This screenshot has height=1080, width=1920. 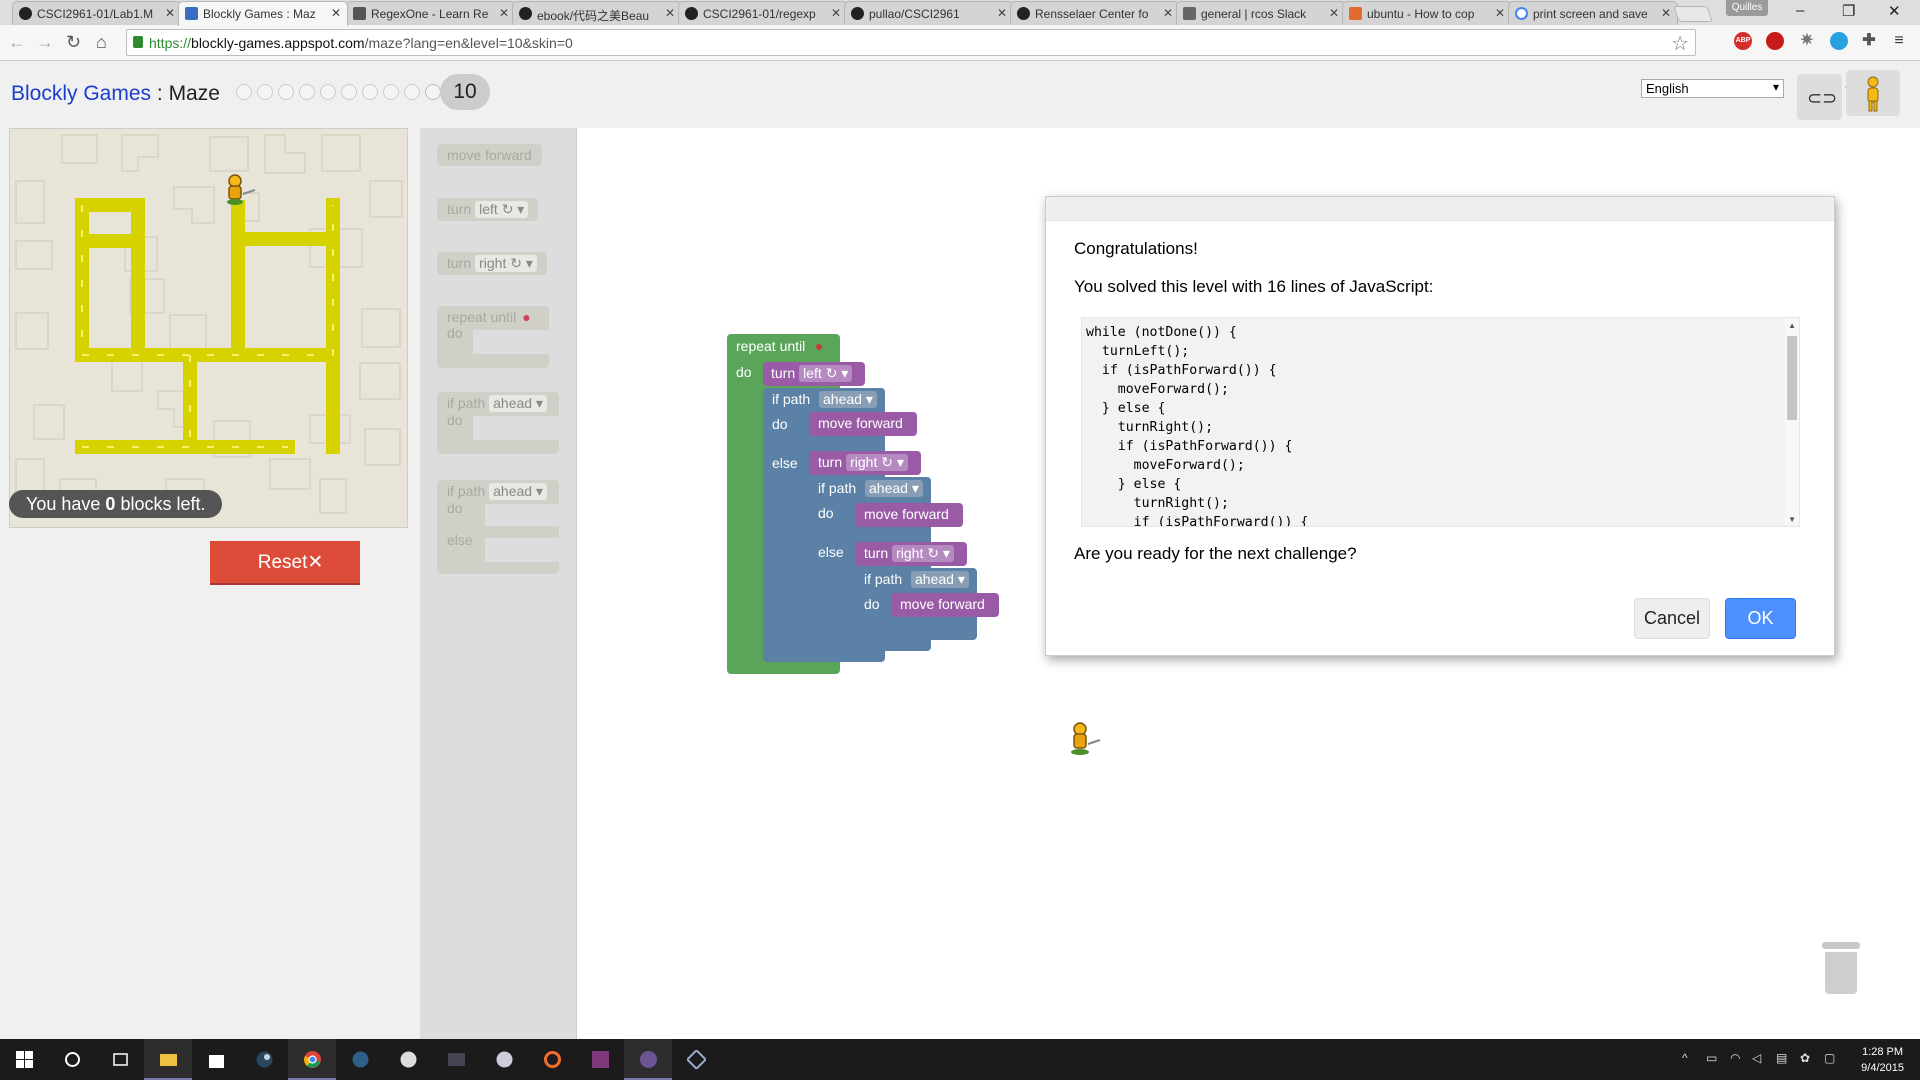 What do you see at coordinates (1848, 11) in the screenshot?
I see `restore-icon: ❐` at bounding box center [1848, 11].